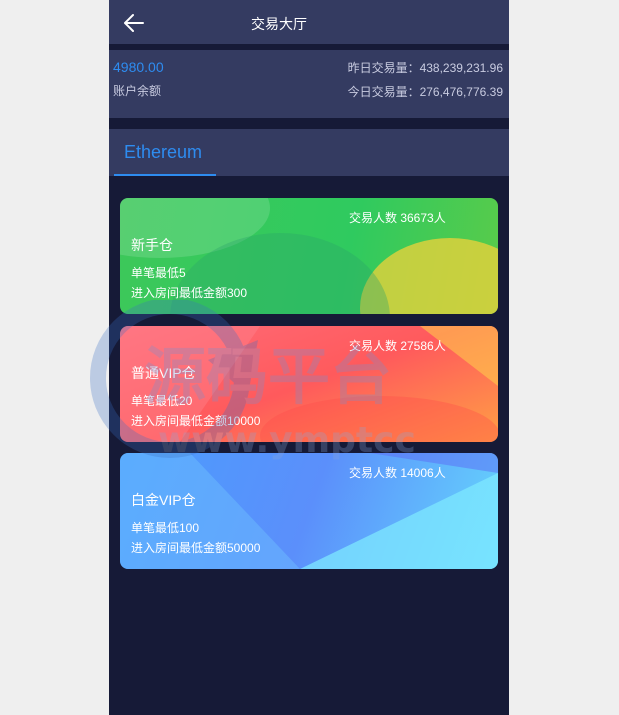  Describe the element at coordinates (425, 68) in the screenshot. I see `yesterday-volume: 昨日交易量：438,239,231.96` at that location.